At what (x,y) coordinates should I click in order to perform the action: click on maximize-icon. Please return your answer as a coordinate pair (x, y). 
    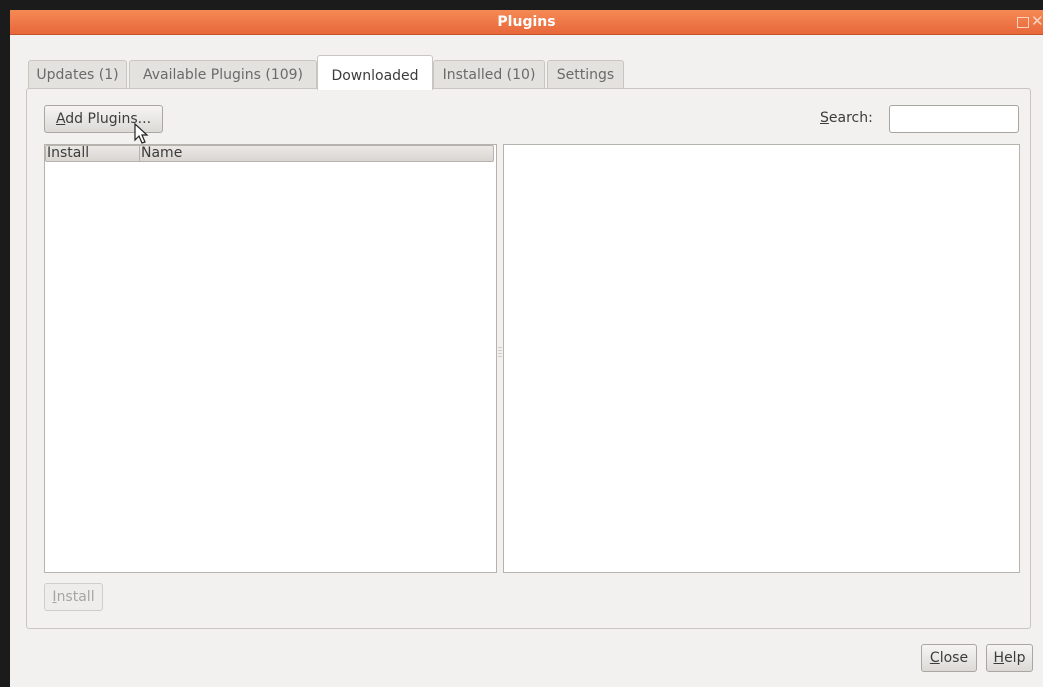
    Looking at the image, I should click on (1023, 22).